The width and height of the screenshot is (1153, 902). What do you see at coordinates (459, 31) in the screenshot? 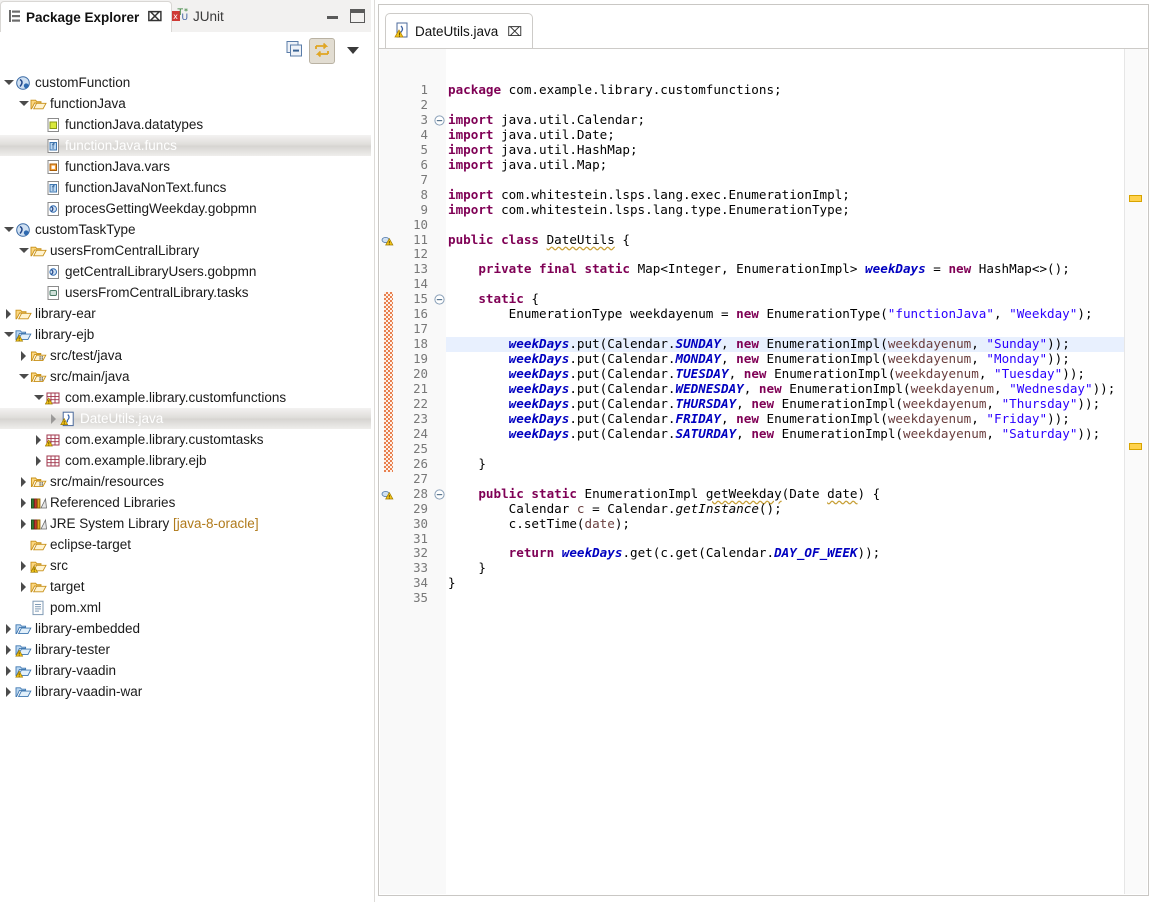
I see `tab-dateutils-java: ! DateUtils.java ⌧` at bounding box center [459, 31].